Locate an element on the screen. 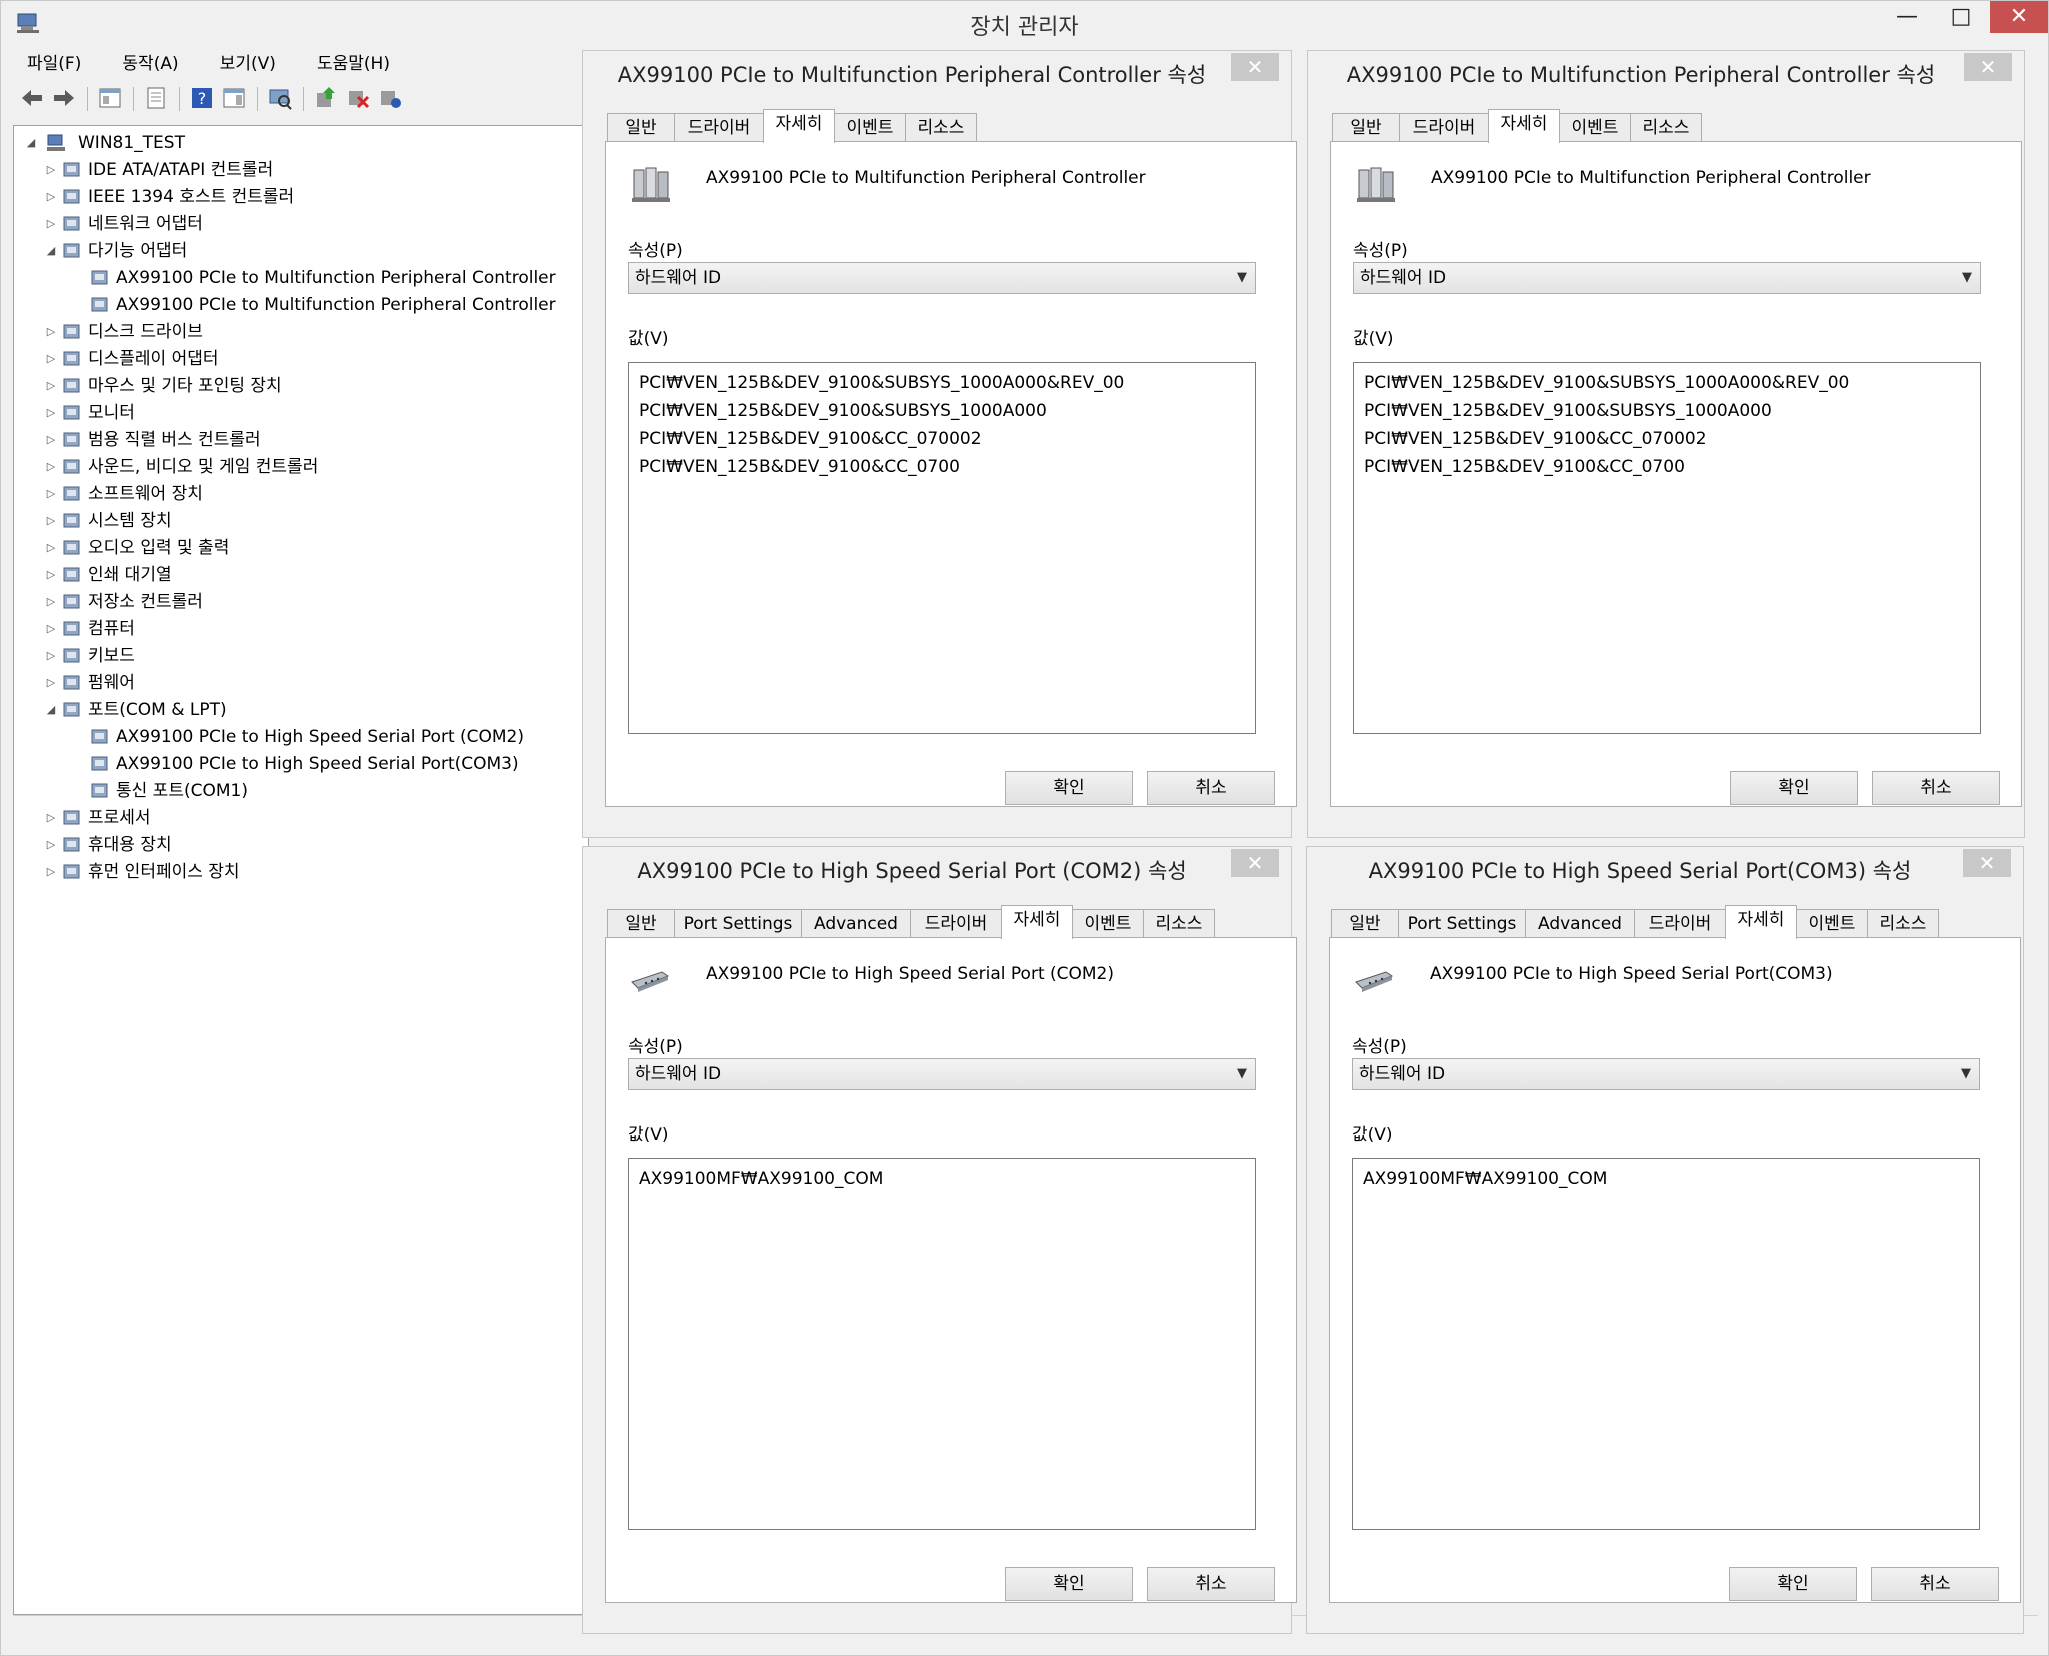  help-icon: ? is located at coordinates (202, 98).